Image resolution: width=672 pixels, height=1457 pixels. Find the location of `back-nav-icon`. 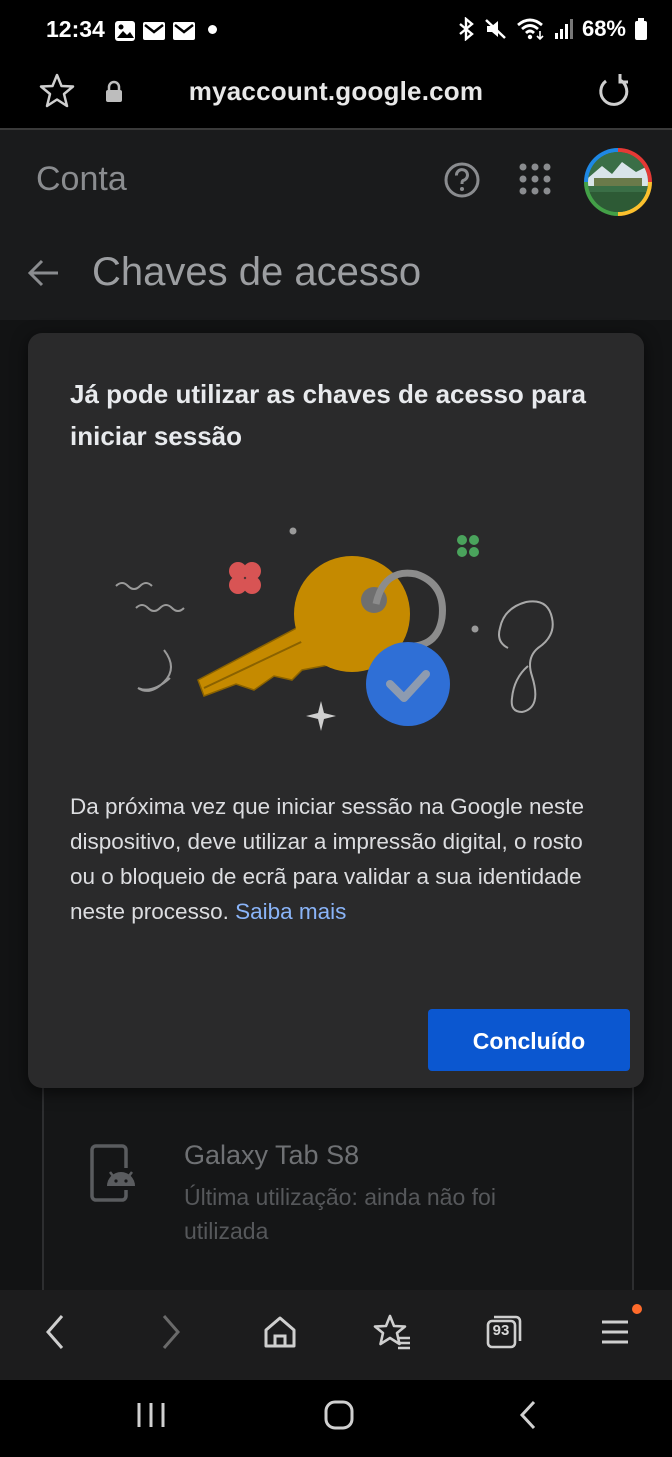

back-nav-icon is located at coordinates (529, 1415).